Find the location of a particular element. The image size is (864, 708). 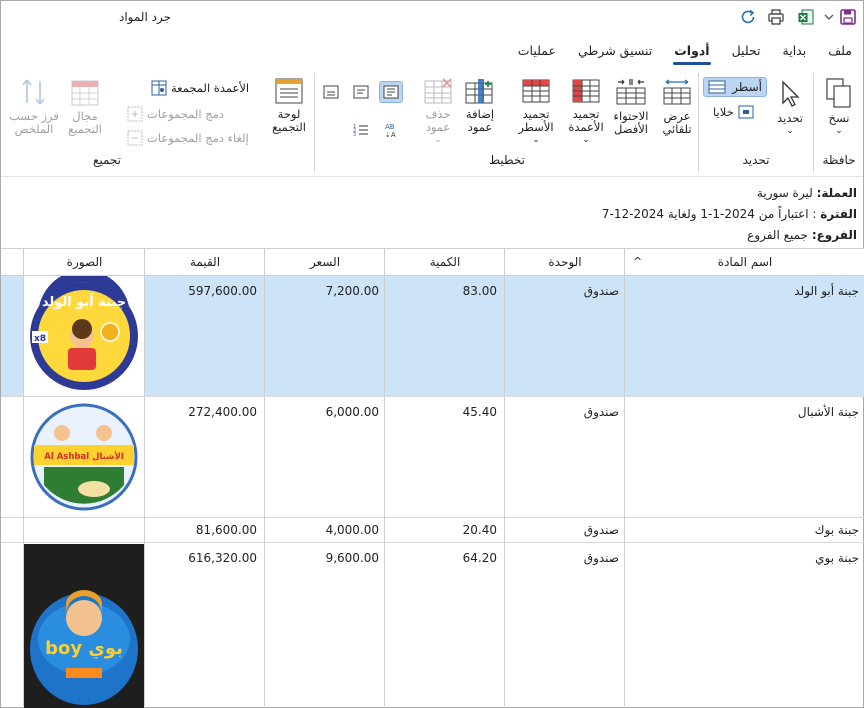

svg-text: 3 is located at coordinates (354, 134).